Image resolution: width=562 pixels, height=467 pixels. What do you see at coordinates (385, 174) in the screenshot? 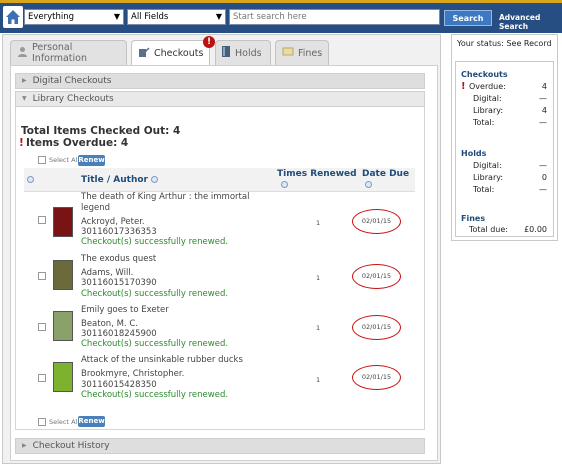
I see `col-date-due: Date Due` at bounding box center [385, 174].